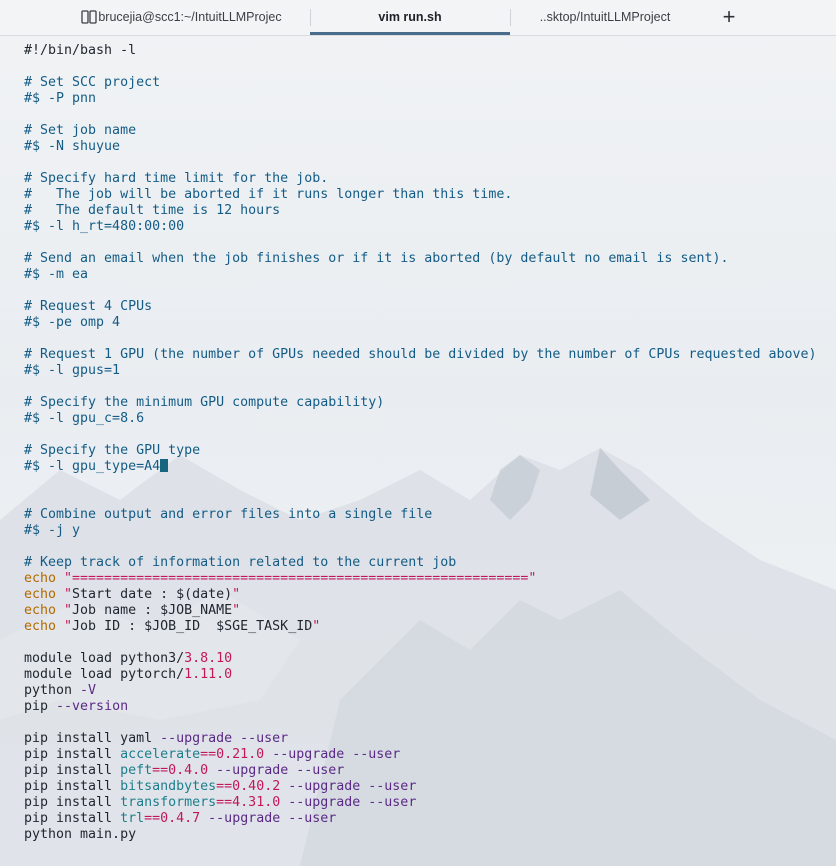 The width and height of the screenshot is (836, 866). What do you see at coordinates (88, 690) in the screenshot?
I see `code-token: -V` at bounding box center [88, 690].